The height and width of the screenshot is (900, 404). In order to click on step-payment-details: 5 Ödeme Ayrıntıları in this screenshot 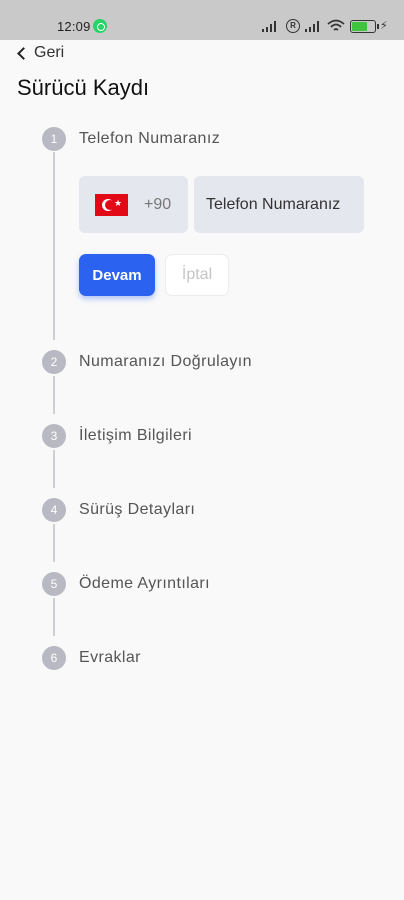, I will do `click(126, 584)`.